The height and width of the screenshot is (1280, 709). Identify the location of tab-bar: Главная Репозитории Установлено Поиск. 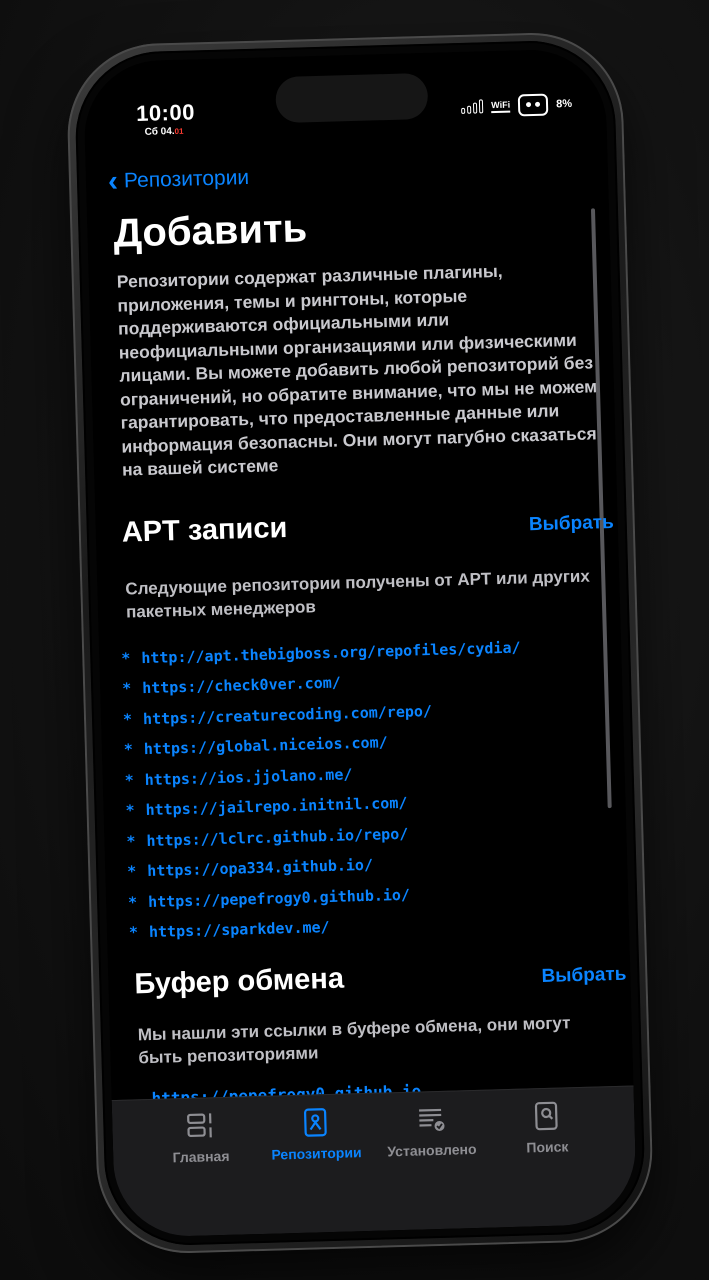
(374, 1162).